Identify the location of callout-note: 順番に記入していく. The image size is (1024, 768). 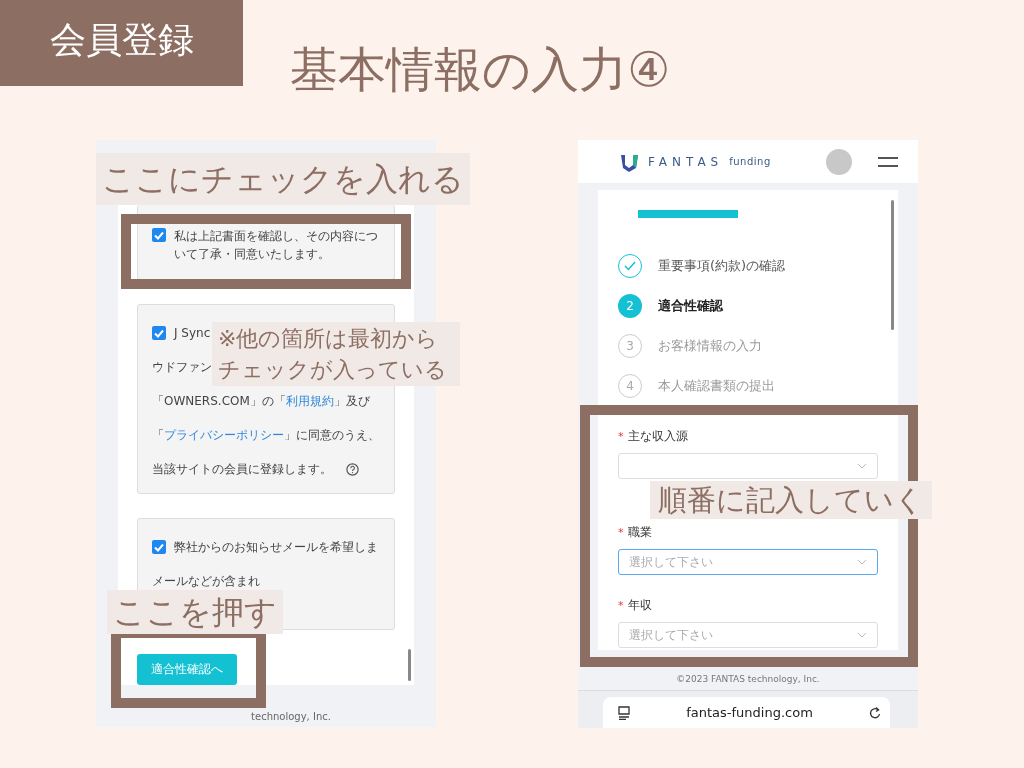
(791, 500).